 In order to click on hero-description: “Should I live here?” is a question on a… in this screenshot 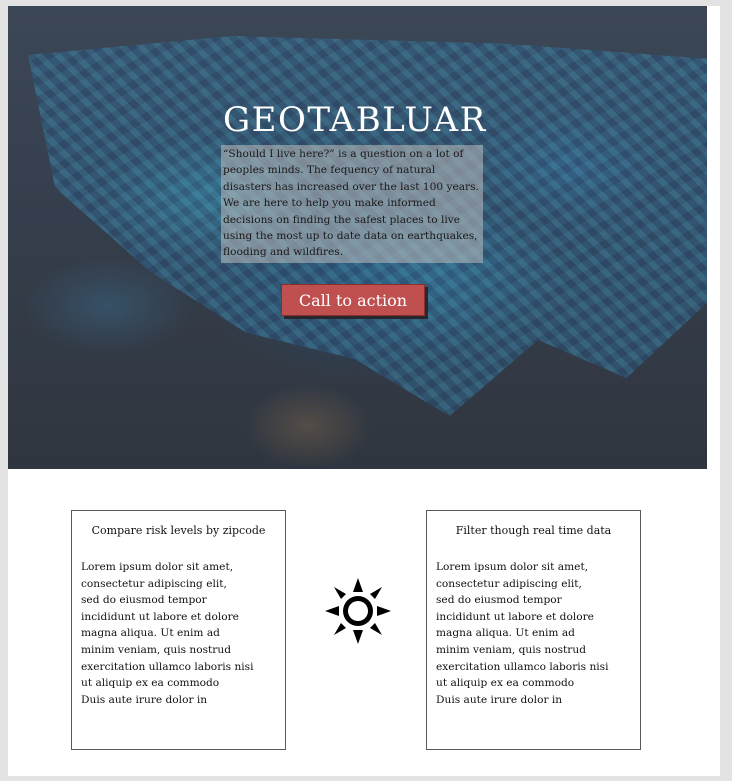, I will do `click(352, 204)`.